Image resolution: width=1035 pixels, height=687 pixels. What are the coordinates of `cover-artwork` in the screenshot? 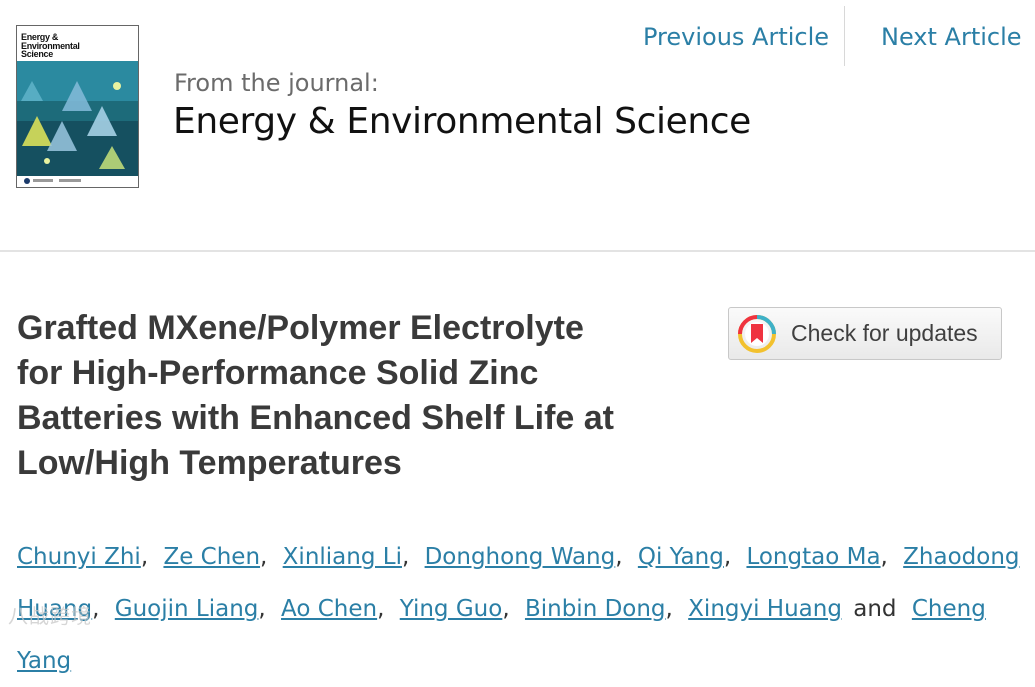 It's located at (77, 123).